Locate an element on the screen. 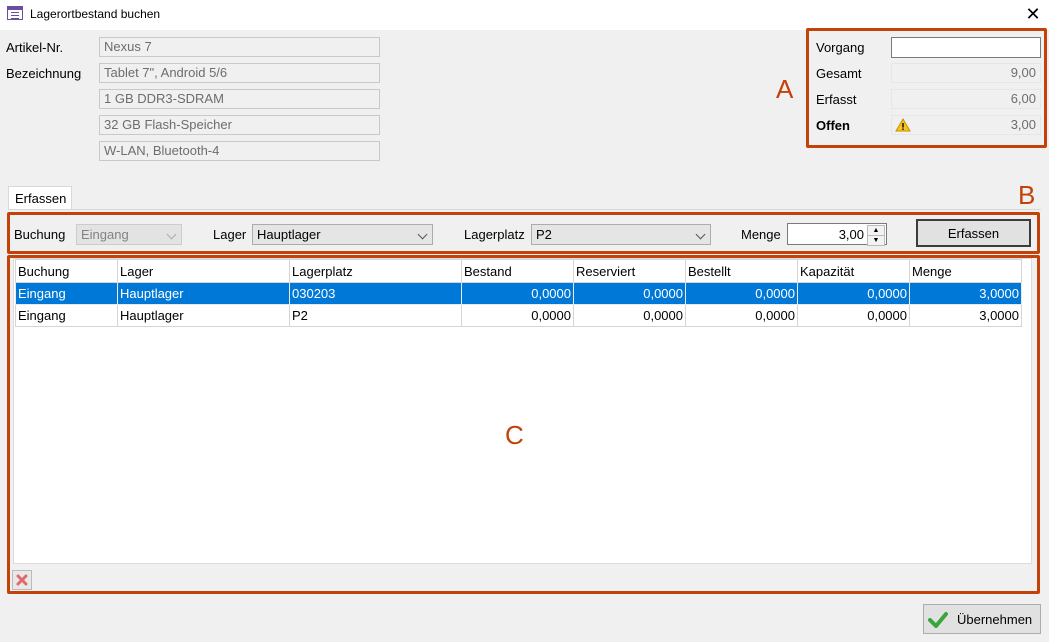 This screenshot has height=642, width=1049. annotation-b: B is located at coordinates (1027, 195).